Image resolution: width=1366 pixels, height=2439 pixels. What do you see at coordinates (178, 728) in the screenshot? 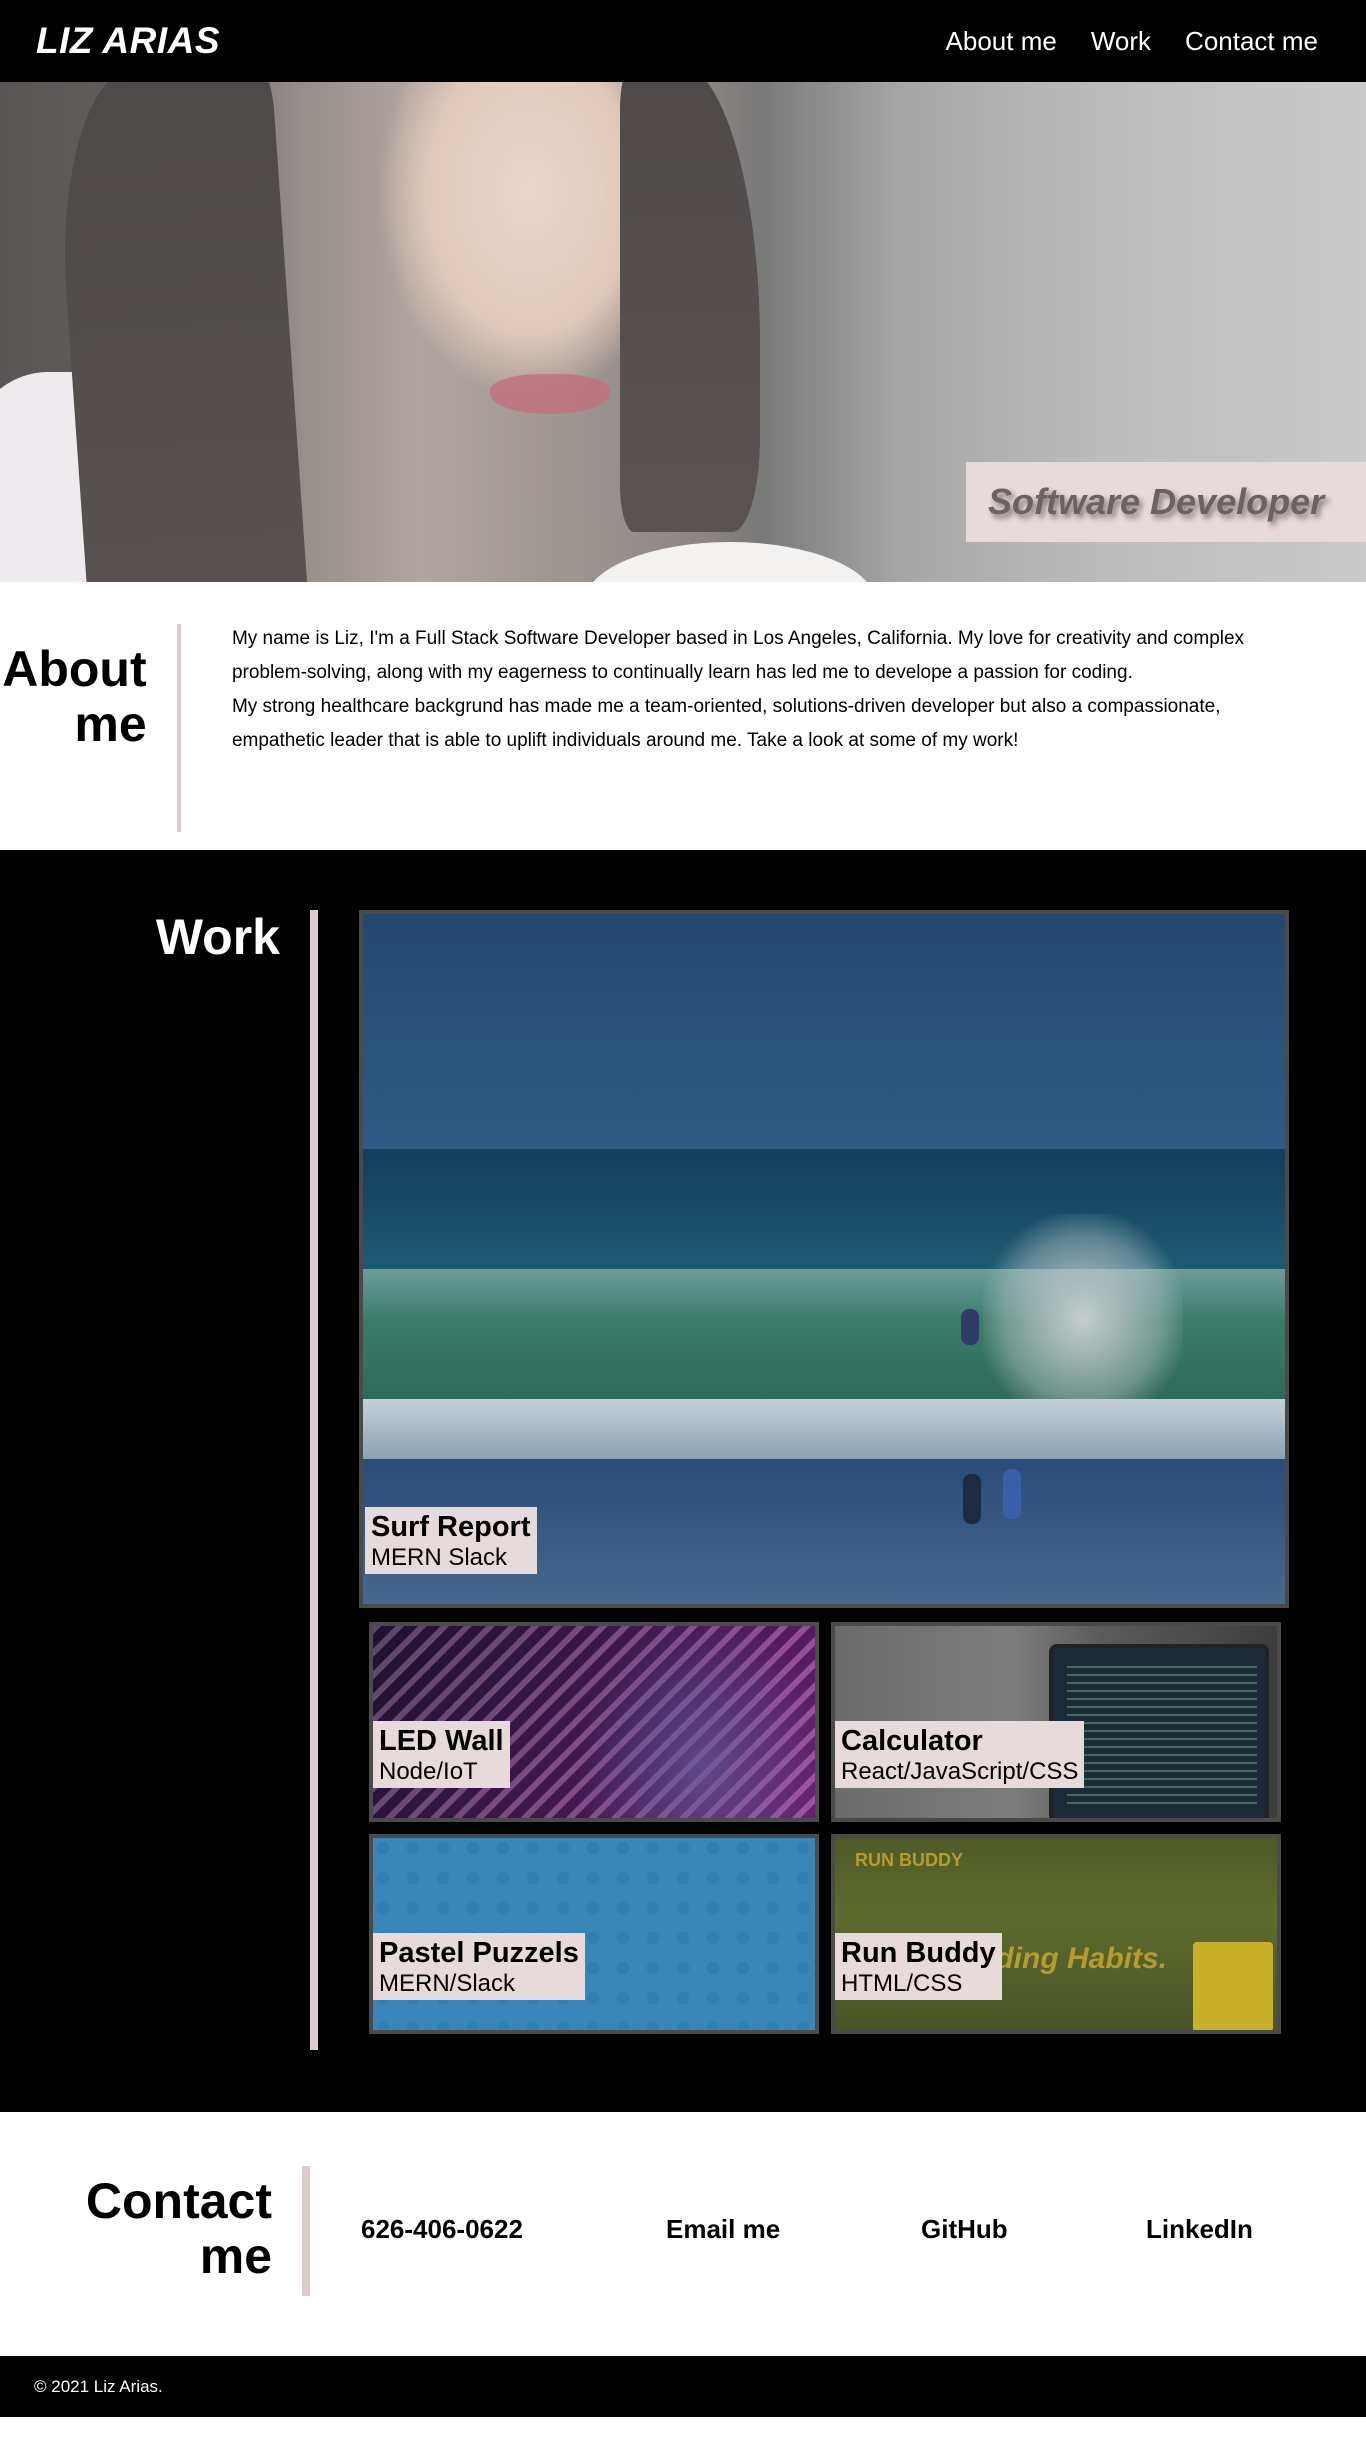
I see `about-divider` at bounding box center [178, 728].